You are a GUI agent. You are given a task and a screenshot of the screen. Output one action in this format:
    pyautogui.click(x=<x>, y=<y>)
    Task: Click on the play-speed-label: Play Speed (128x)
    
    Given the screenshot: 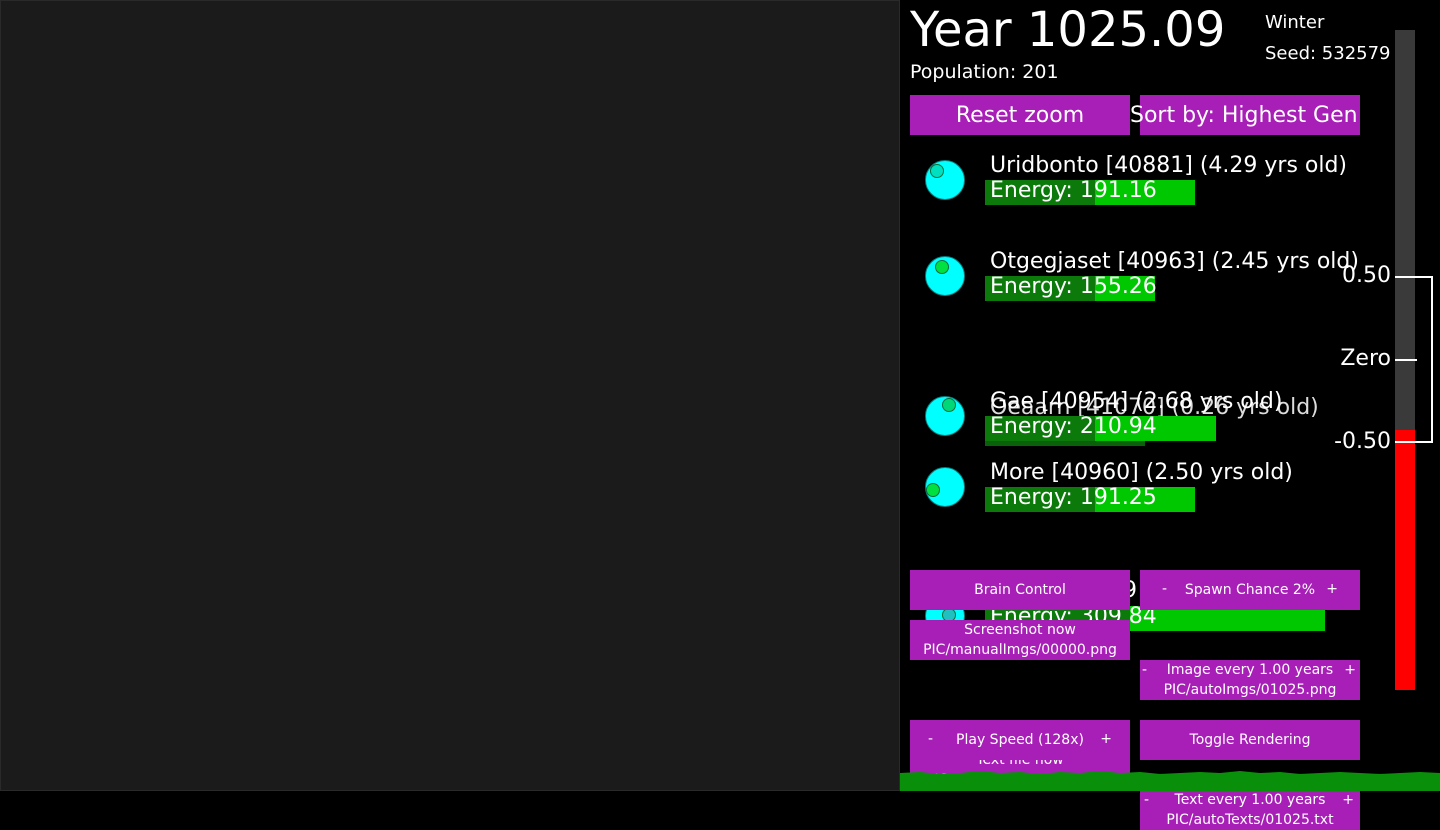 What is the action you would take?
    pyautogui.click(x=1020, y=740)
    